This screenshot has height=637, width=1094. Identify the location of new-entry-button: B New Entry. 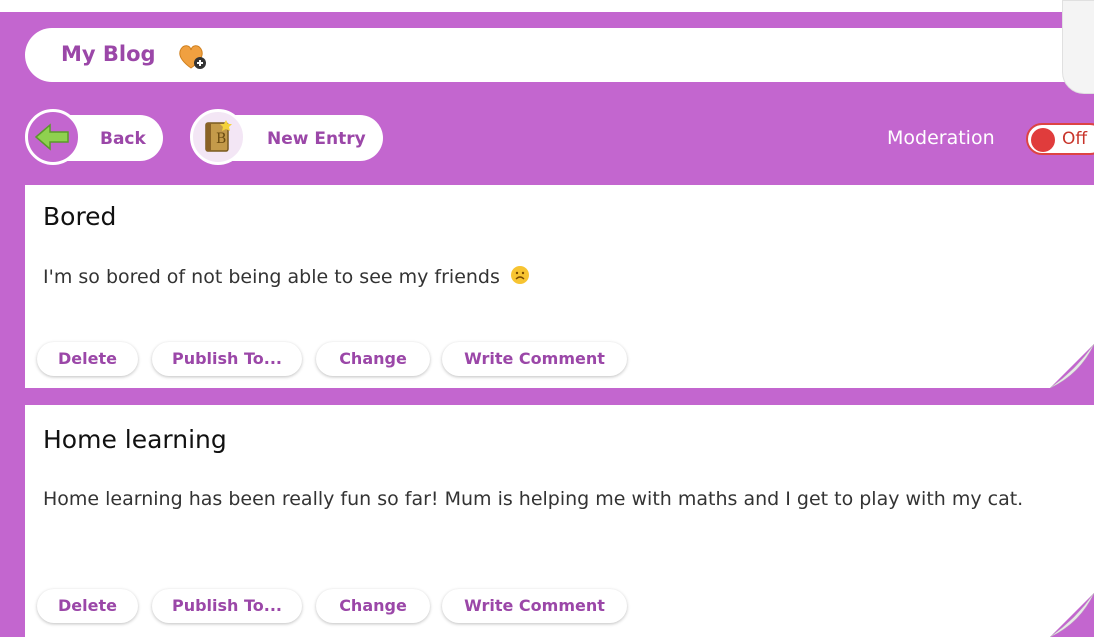
(286, 137).